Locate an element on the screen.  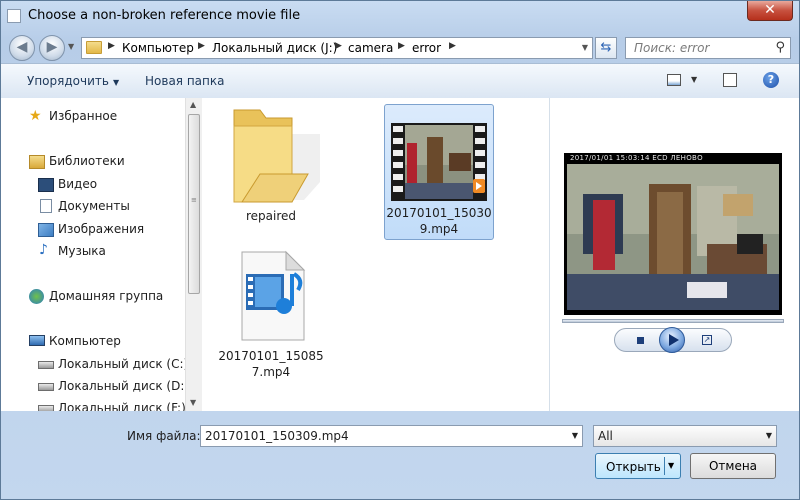
pictures-library-icon is located at coordinates (46, 230).